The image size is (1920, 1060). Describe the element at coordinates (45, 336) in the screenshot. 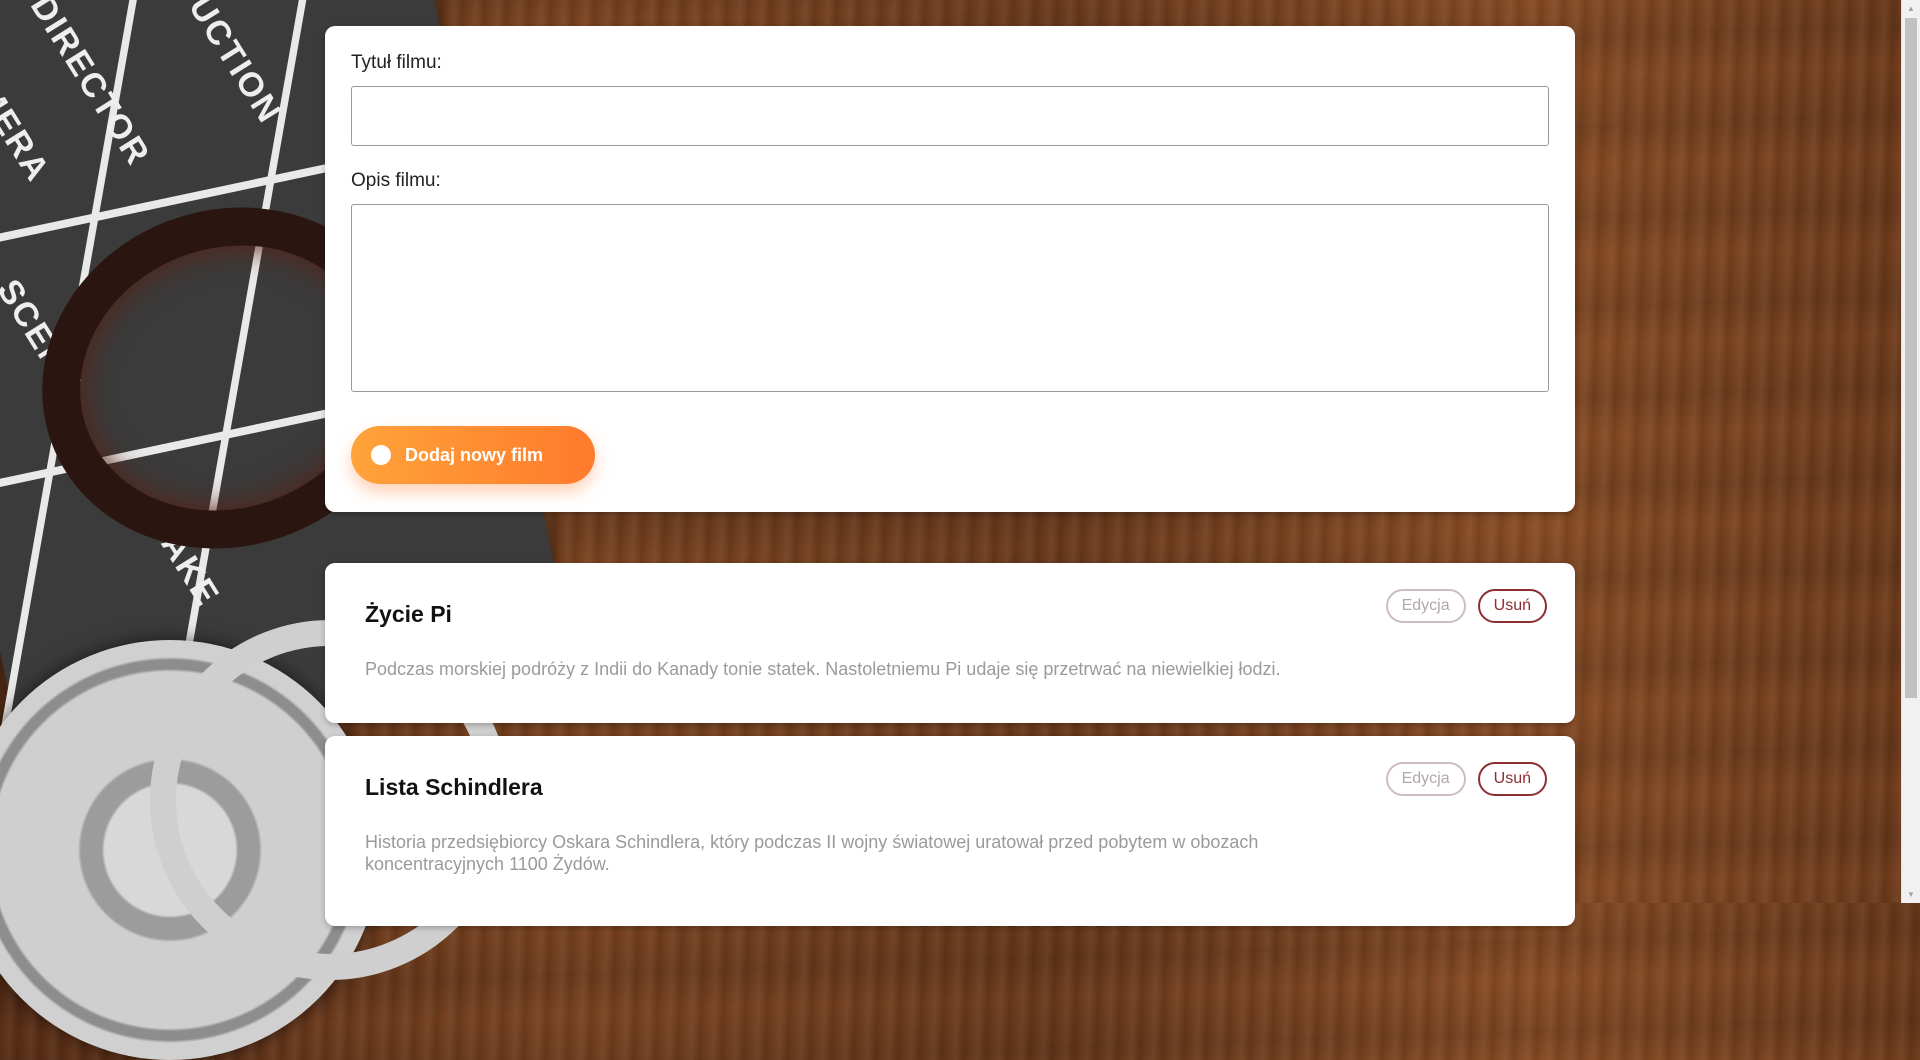

I see `clapper-text-scene: SCENE` at that location.